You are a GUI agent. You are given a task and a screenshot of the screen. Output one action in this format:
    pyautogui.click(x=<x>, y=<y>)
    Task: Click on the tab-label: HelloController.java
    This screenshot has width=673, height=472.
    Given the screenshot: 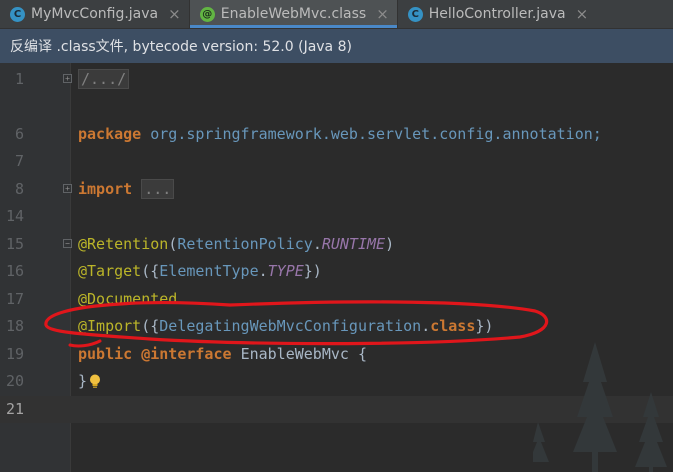 What is the action you would take?
    pyautogui.click(x=497, y=14)
    